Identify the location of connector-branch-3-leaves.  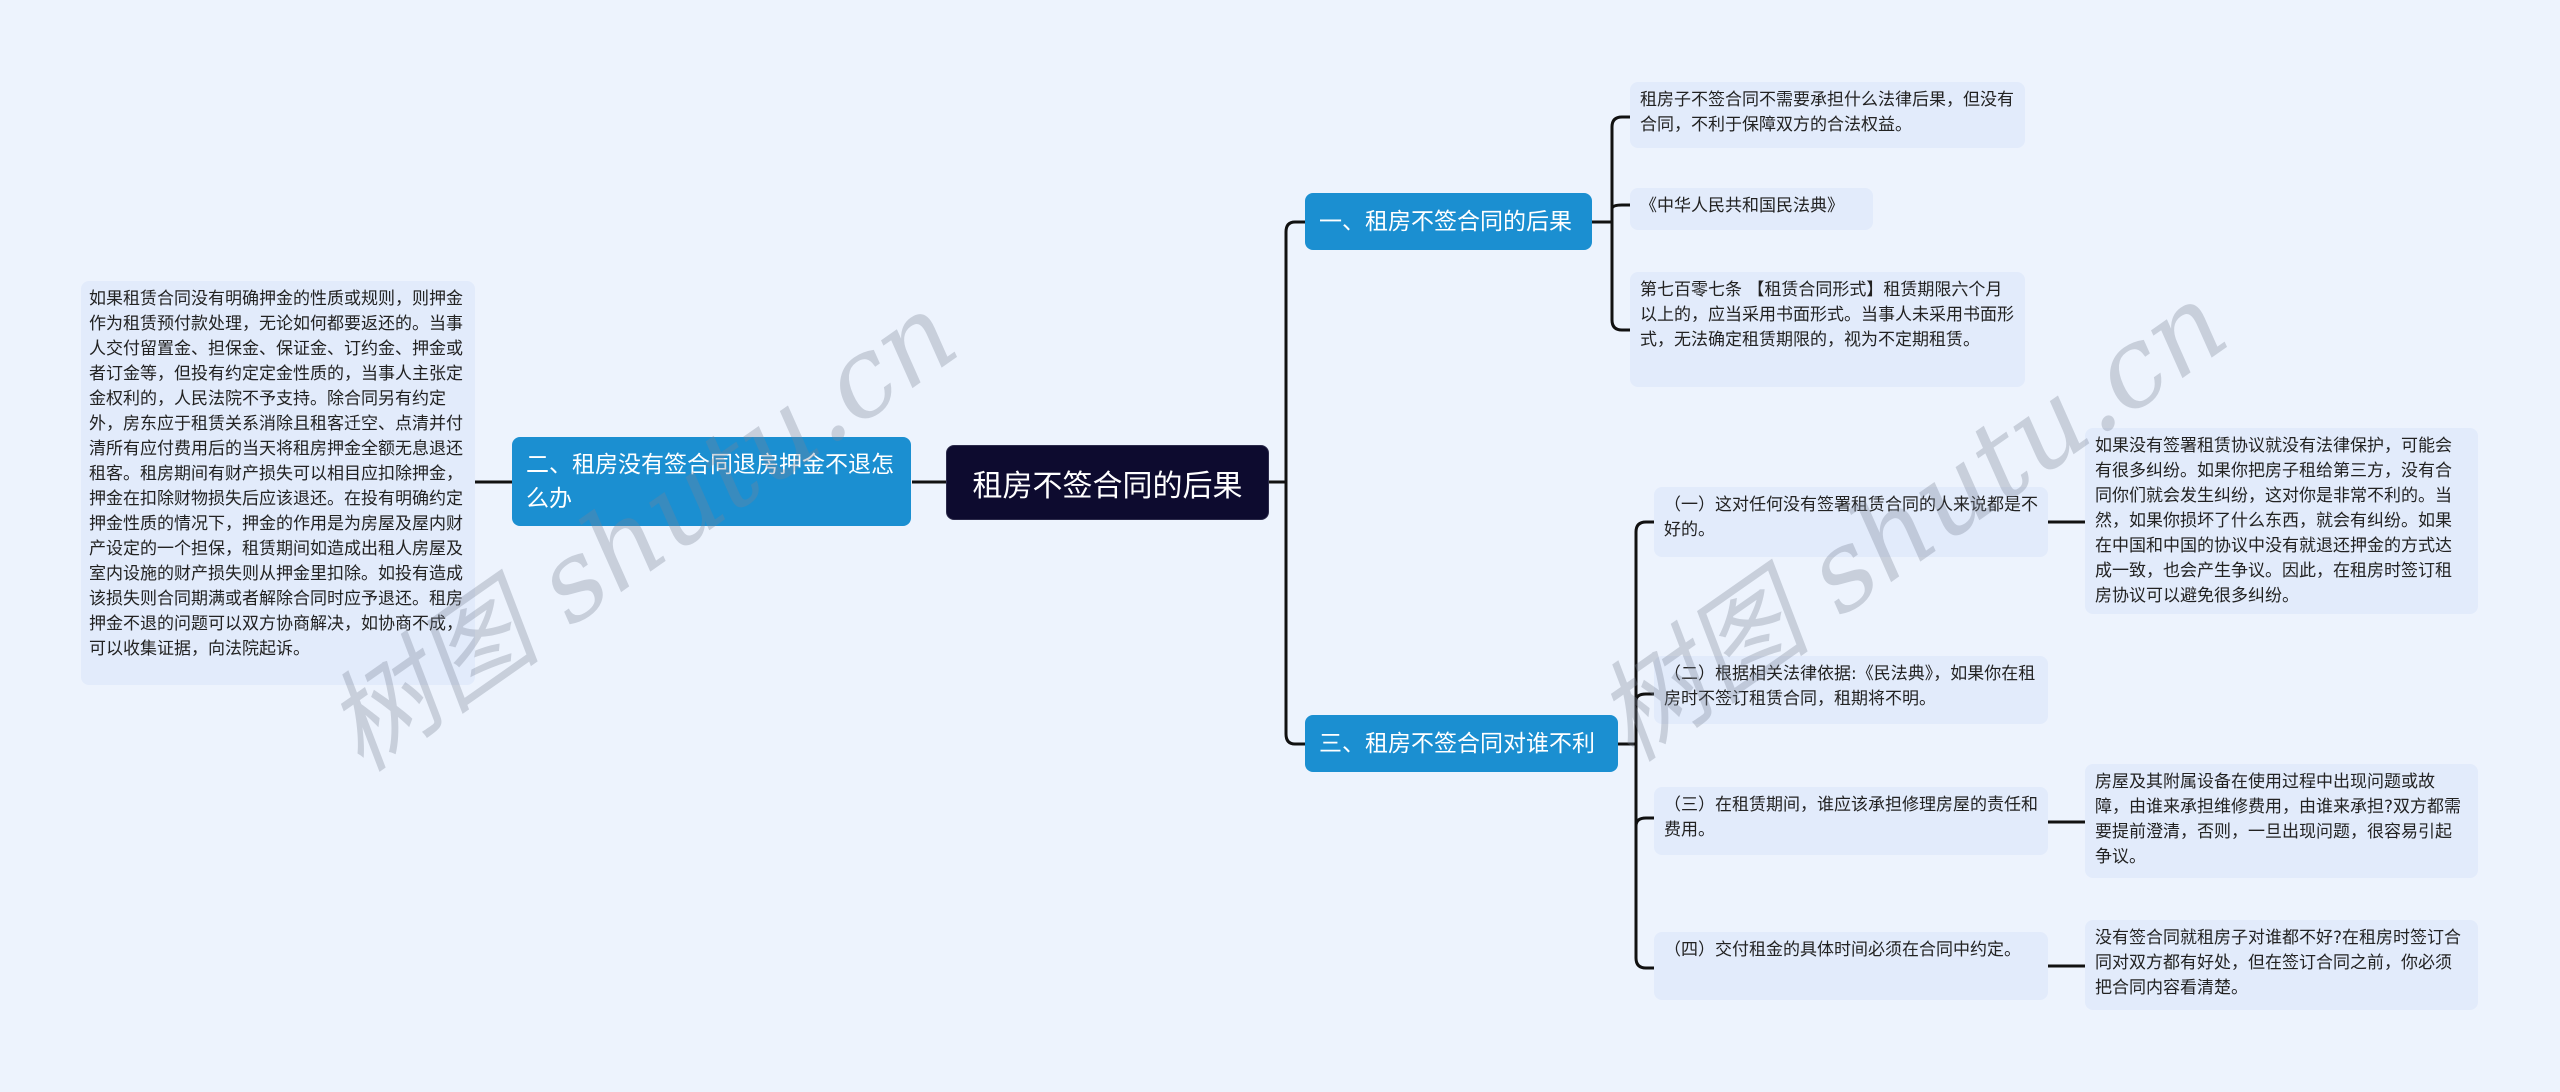
(1644, 745).